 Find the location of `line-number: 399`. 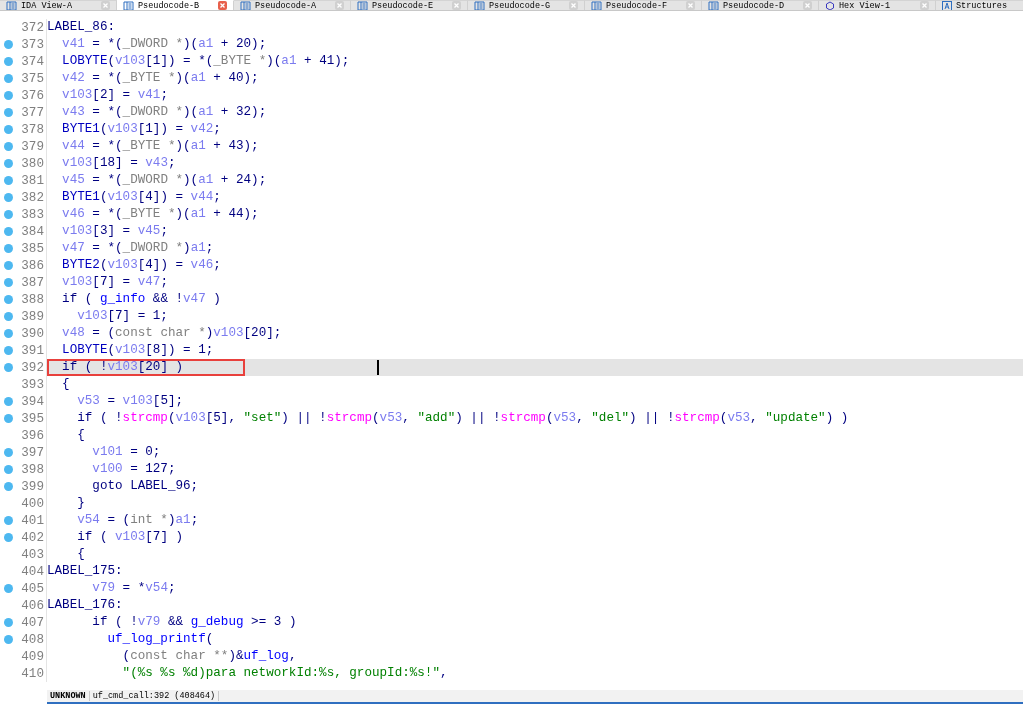

line-number: 399 is located at coordinates (32, 486).